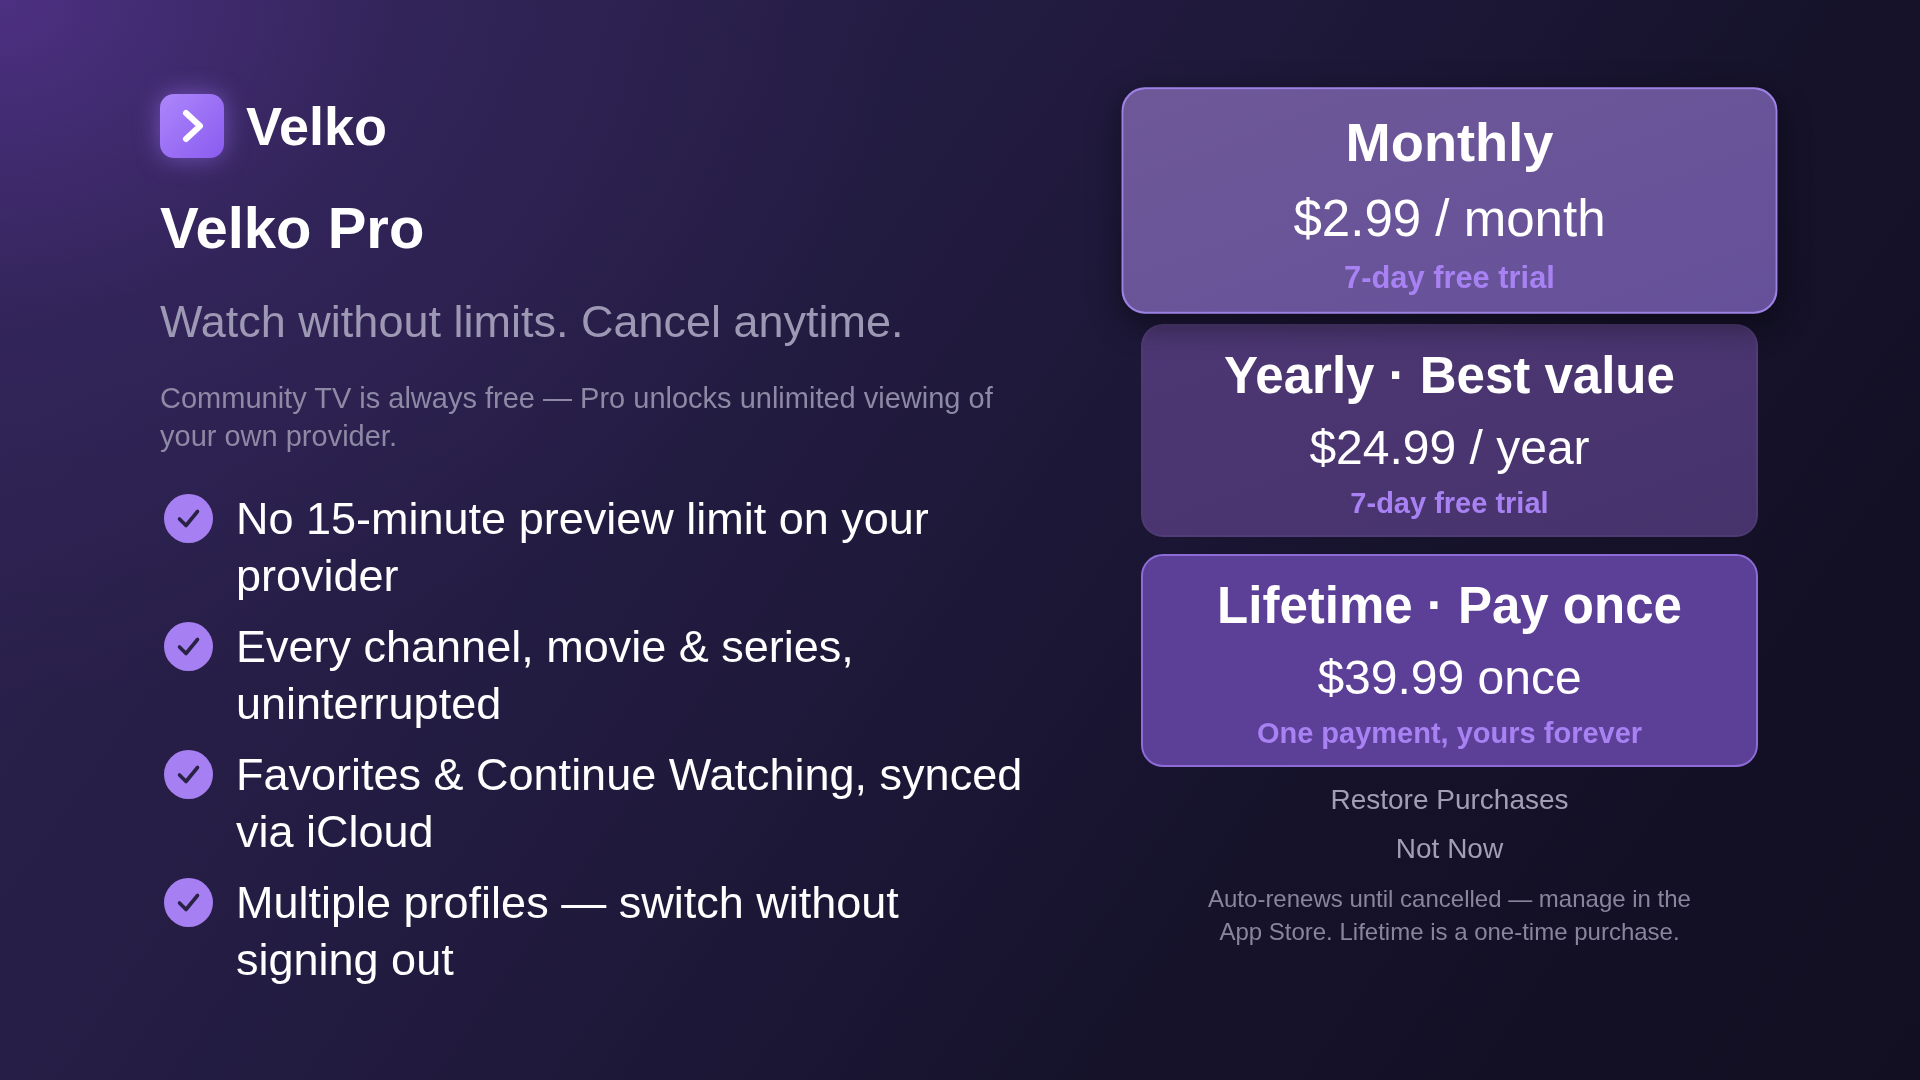 The image size is (1920, 1080). Describe the element at coordinates (568, 931) in the screenshot. I see `feature-text: Multiple profiles — switch without signing out` at that location.